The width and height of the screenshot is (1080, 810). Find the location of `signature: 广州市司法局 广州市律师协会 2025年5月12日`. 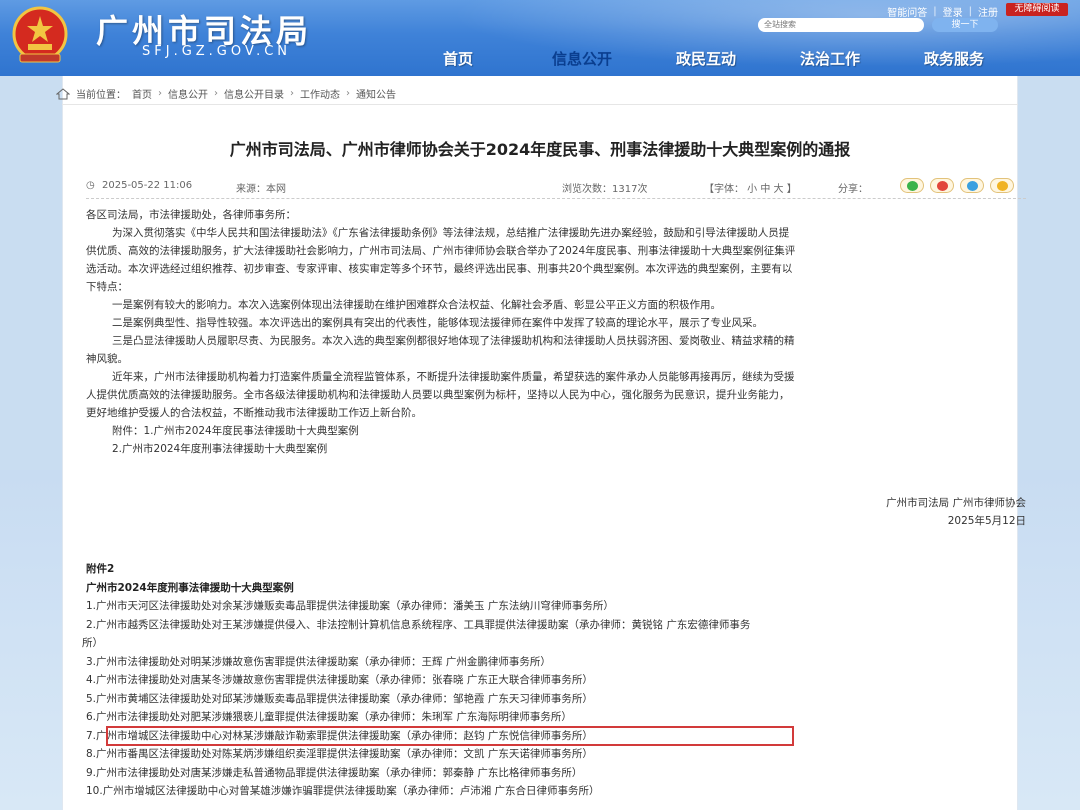

signature: 广州市司法局 广州市律师协会 2025年5月12日 is located at coordinates (556, 512).